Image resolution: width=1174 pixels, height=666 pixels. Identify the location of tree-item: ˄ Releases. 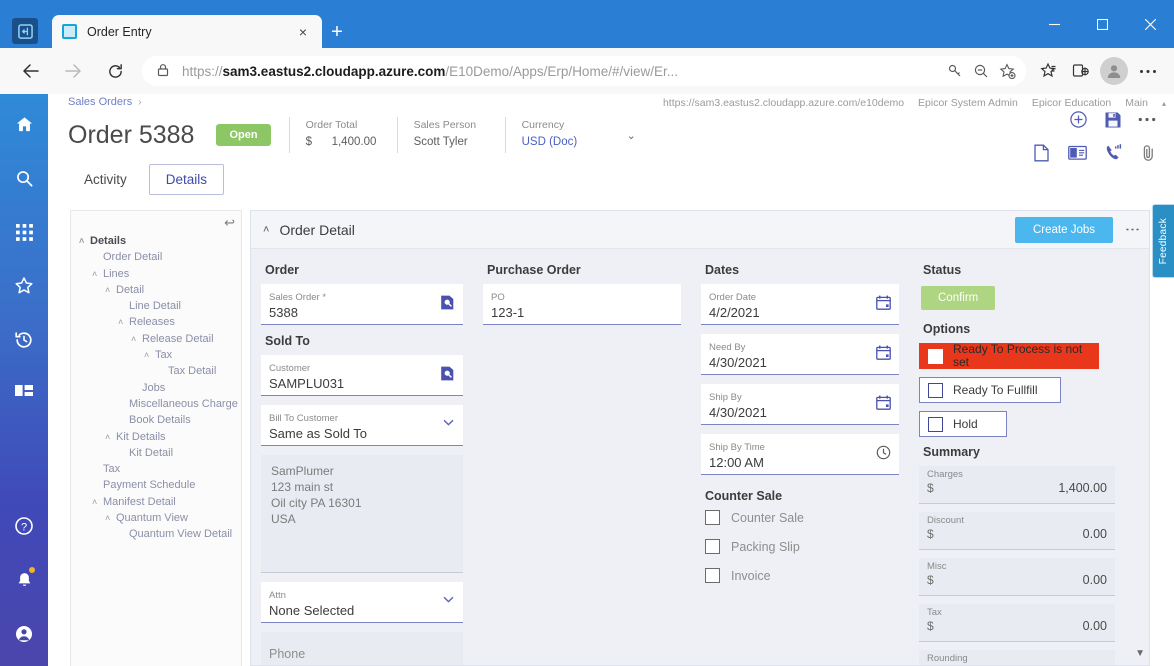
(156, 322).